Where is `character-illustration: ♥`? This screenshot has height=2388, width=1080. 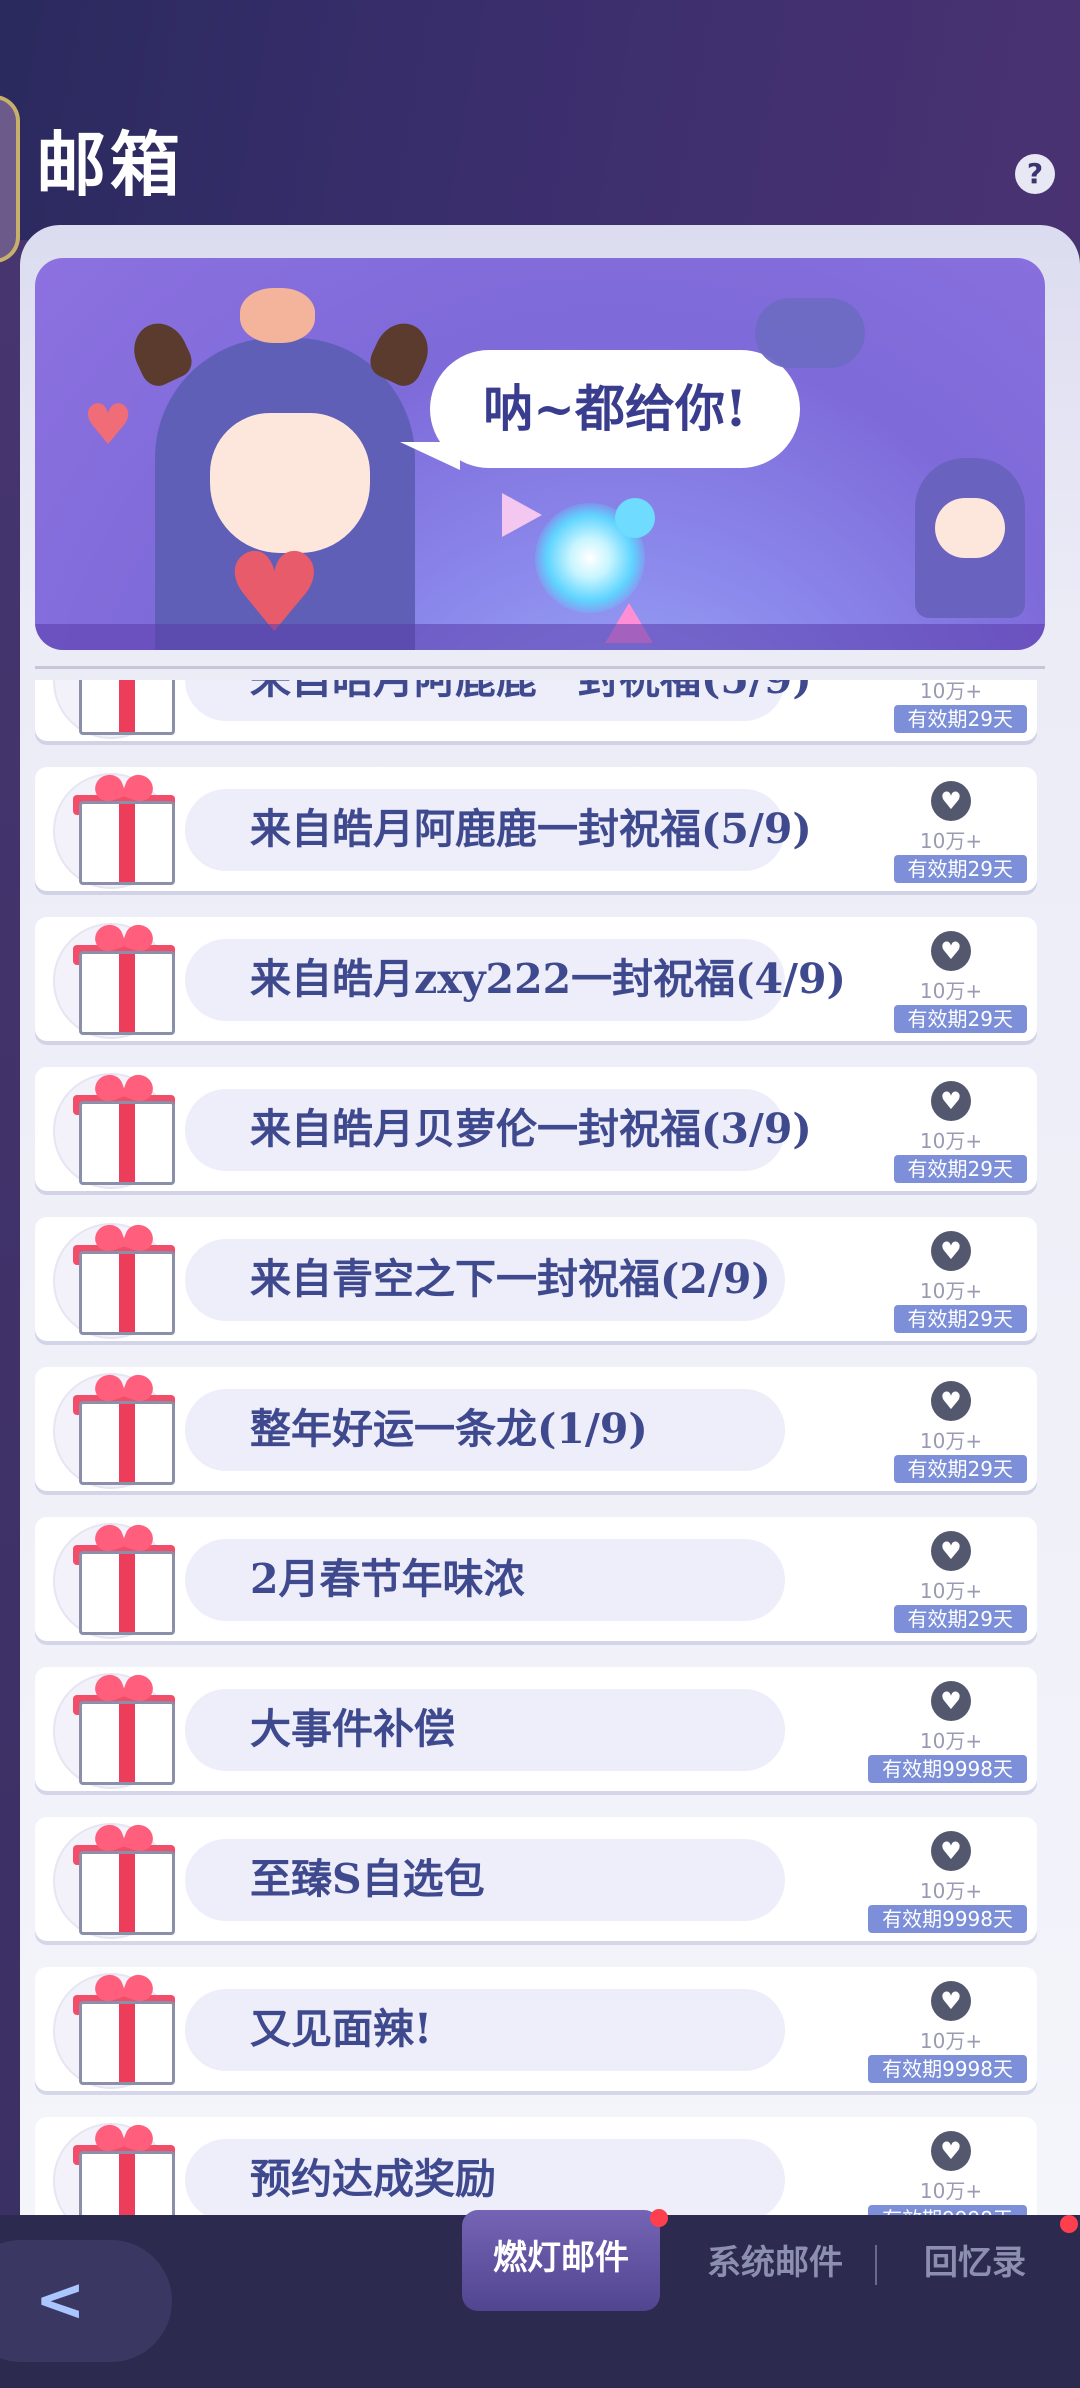
character-illustration: ♥ is located at coordinates (281, 469).